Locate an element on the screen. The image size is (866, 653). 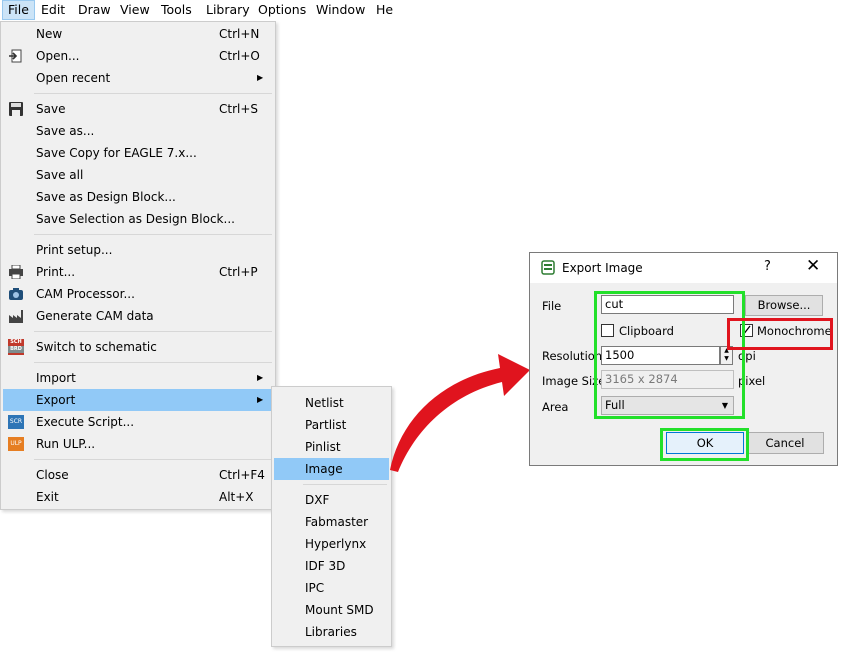
menu-item-print: Print... Ctrl+P is located at coordinates (138, 272).